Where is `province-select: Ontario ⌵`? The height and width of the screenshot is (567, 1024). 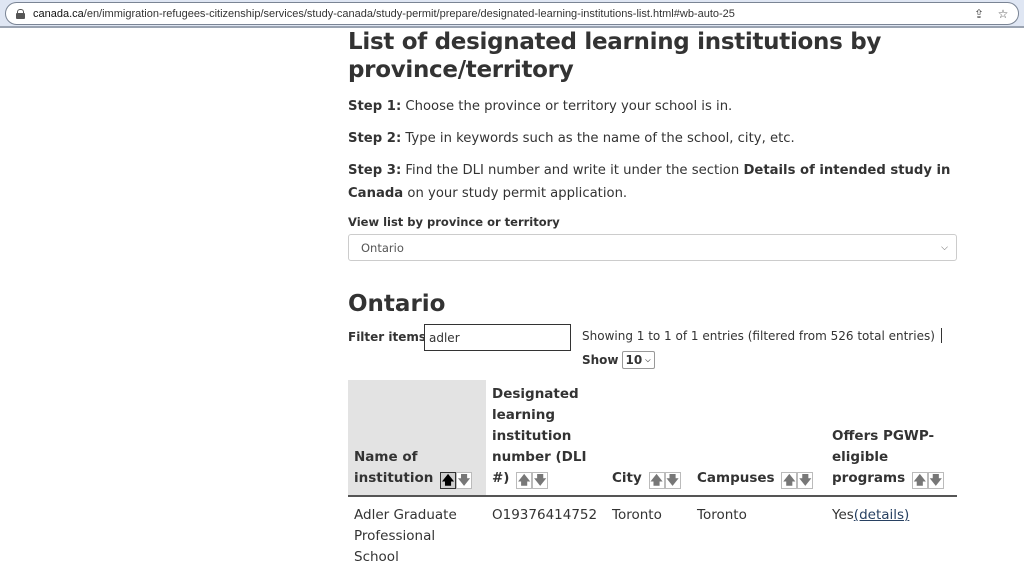
province-select: Ontario ⌵ is located at coordinates (652, 247).